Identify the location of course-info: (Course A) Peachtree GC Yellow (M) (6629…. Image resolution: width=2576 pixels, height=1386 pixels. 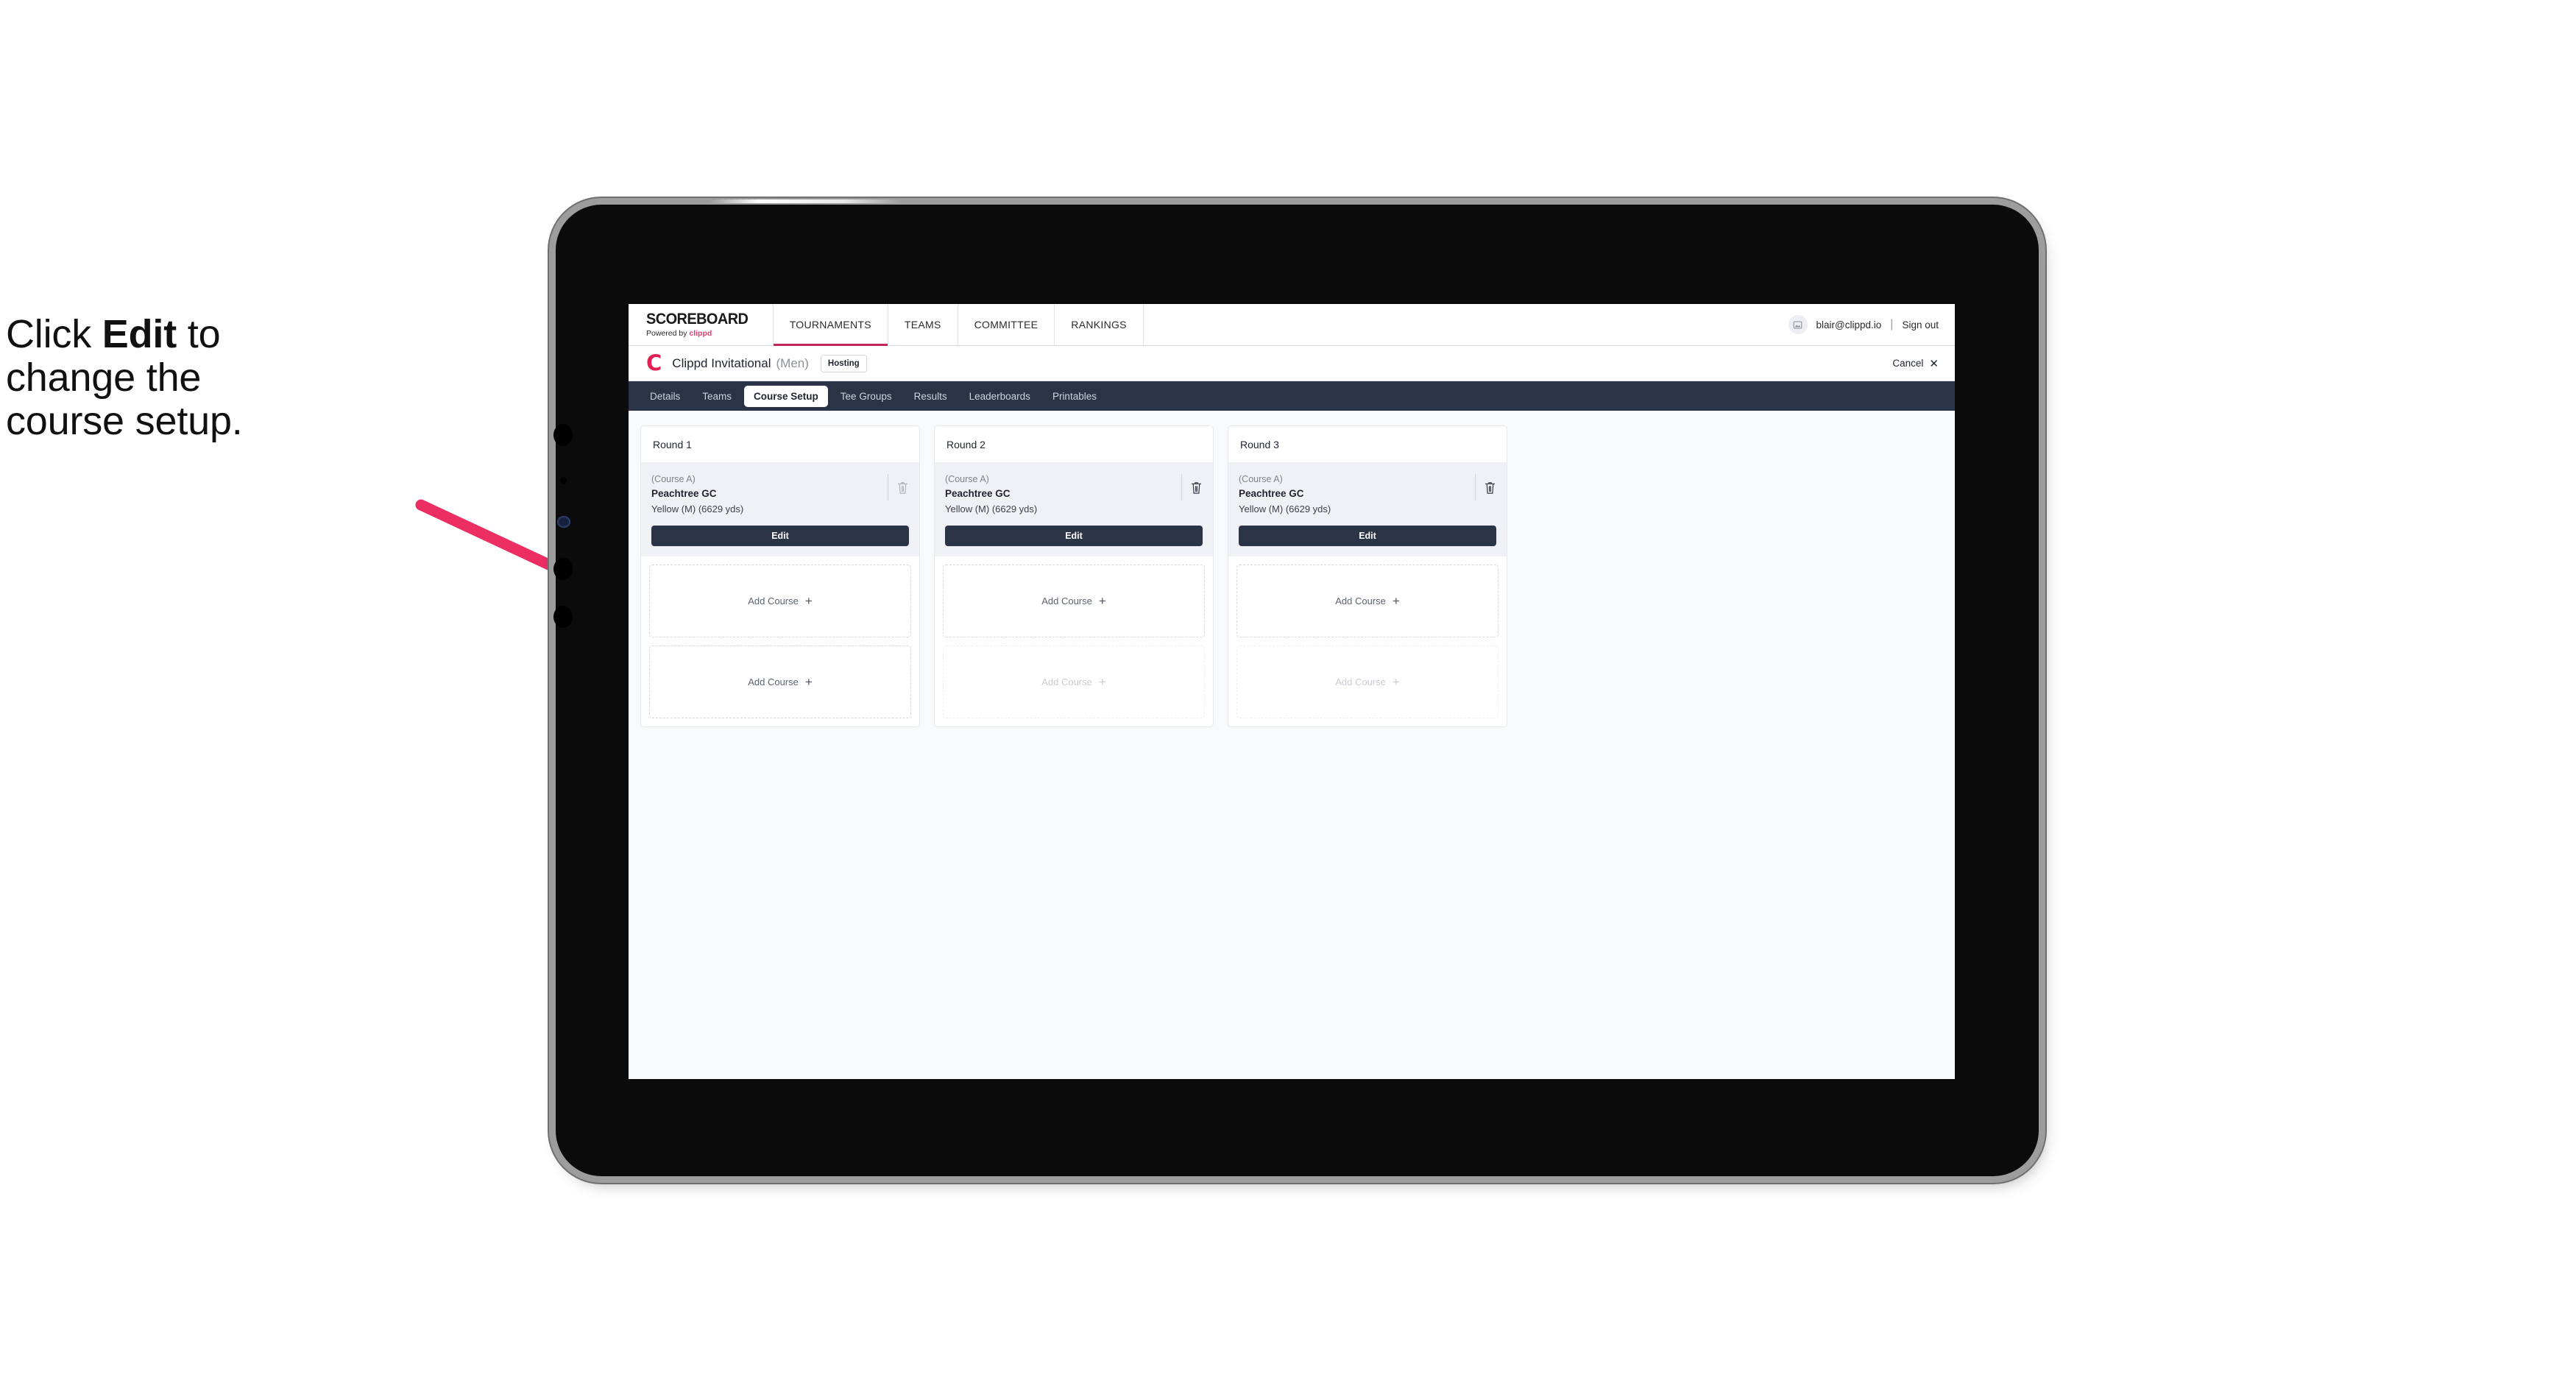
(1063, 494).